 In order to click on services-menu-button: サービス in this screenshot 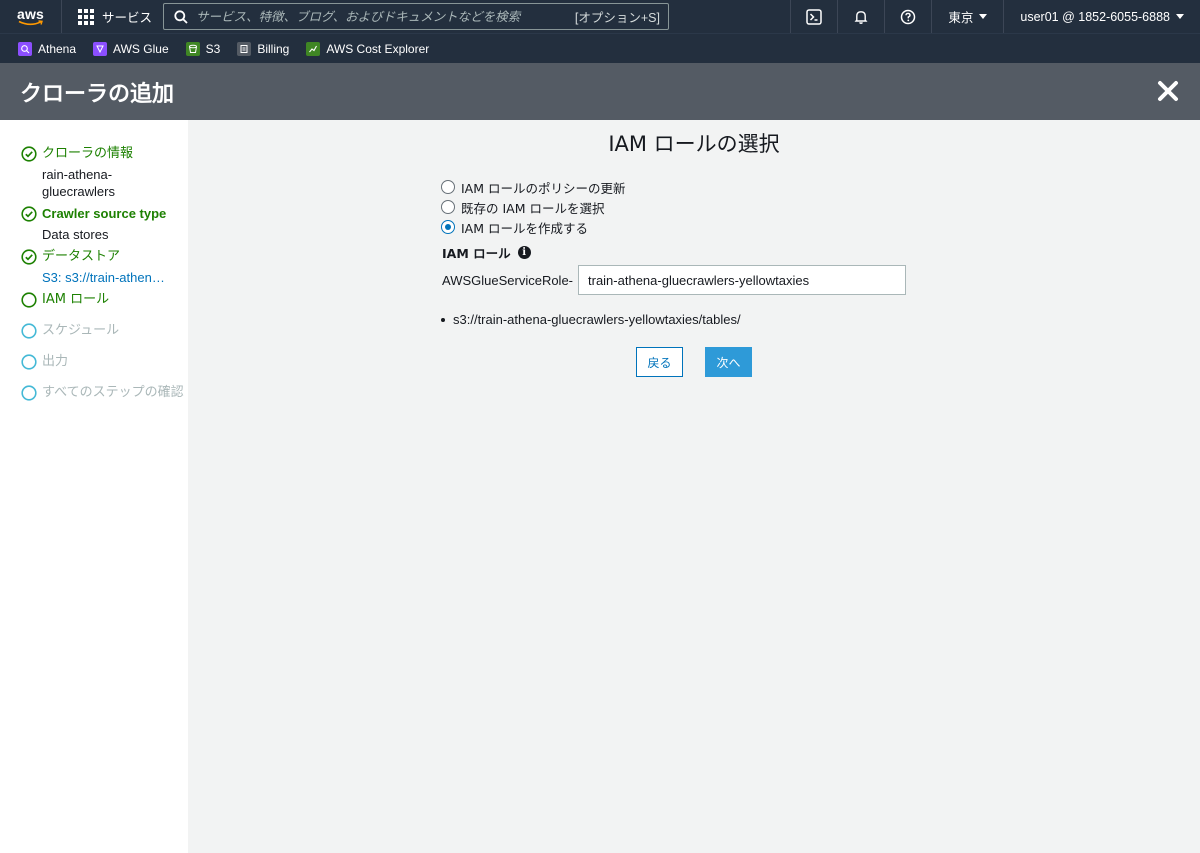, I will do `click(114, 16)`.